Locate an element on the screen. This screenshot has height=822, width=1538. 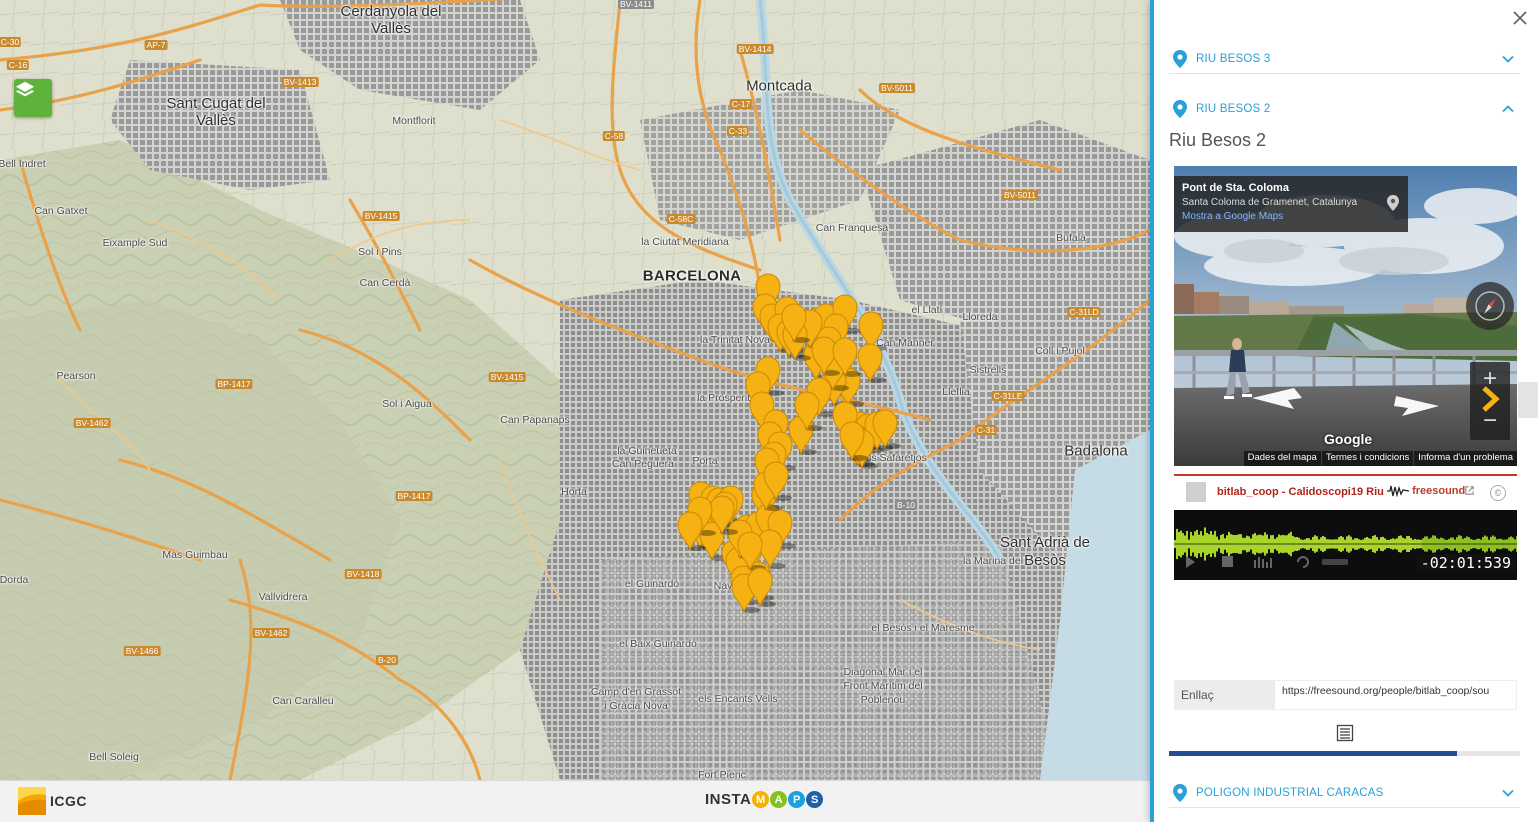
track-name: bitlab_coop - Calidoscopi19 Riu is located at coordinates (1302, 492).